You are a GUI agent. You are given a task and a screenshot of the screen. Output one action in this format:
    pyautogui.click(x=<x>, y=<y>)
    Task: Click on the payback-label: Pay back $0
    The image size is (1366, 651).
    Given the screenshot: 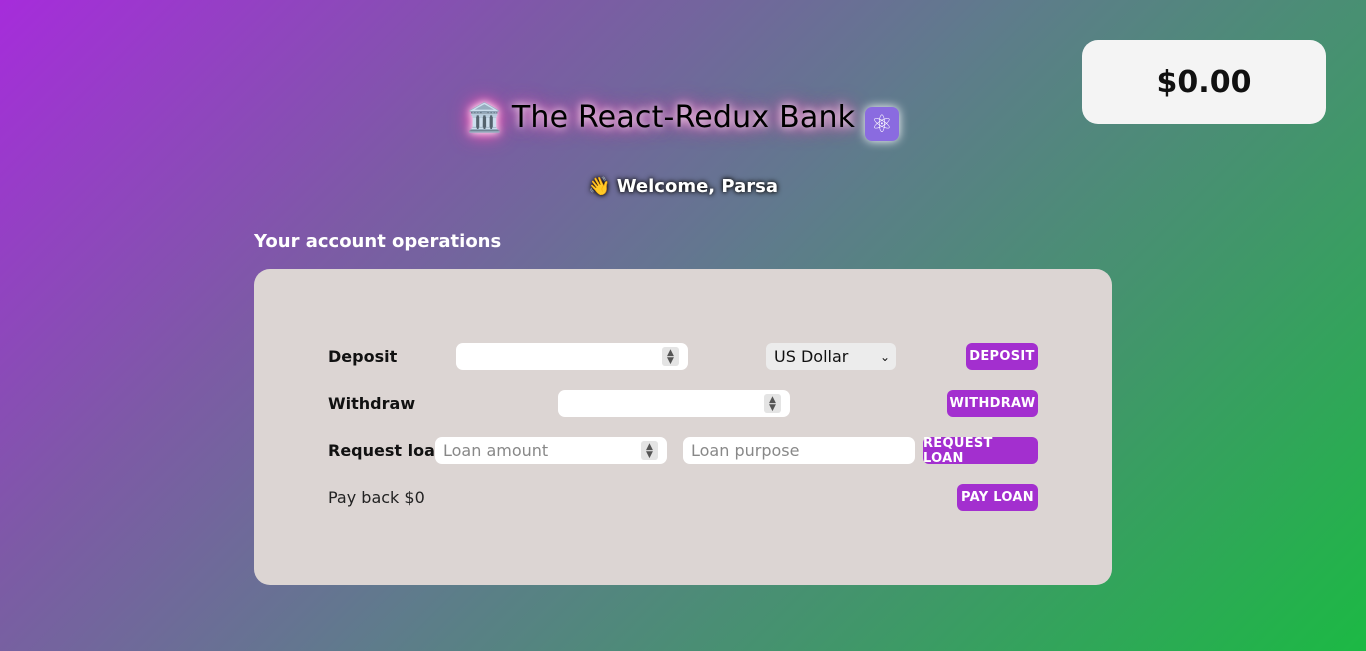 What is the action you would take?
    pyautogui.click(x=376, y=497)
    